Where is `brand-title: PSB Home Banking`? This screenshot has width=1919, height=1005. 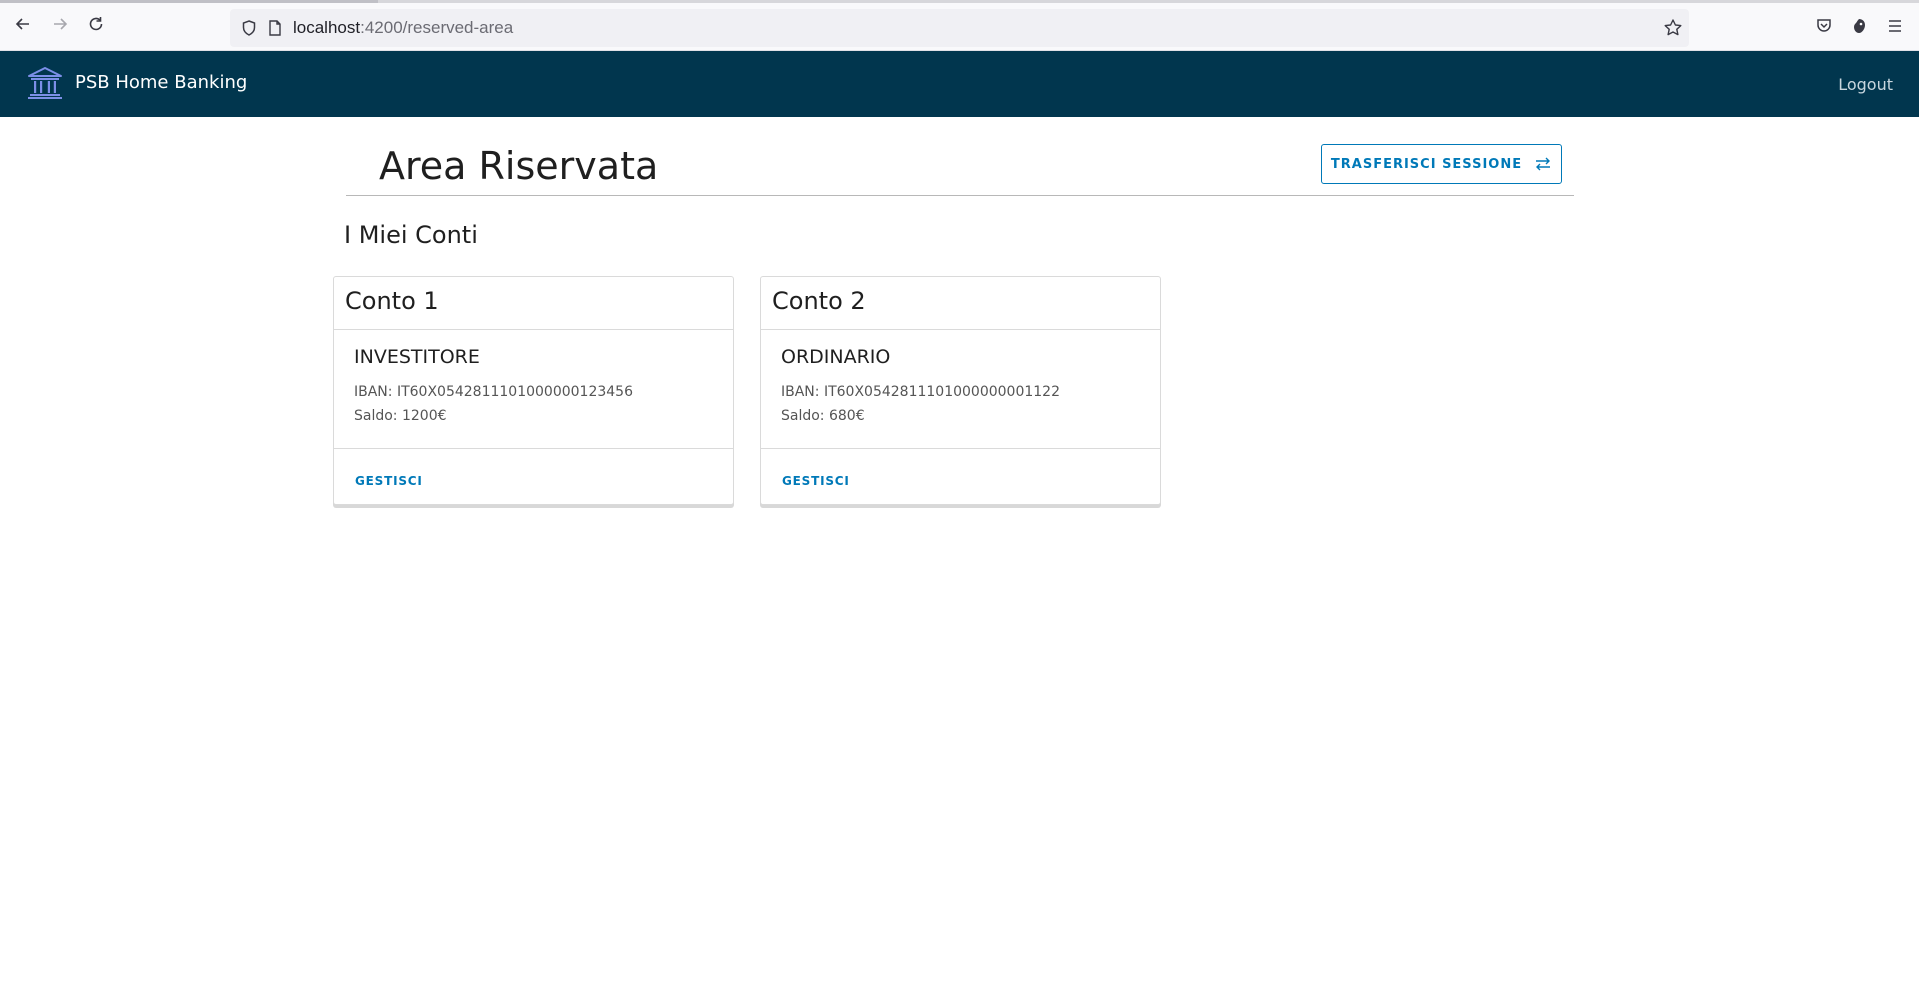
brand-title: PSB Home Banking is located at coordinates (161, 82).